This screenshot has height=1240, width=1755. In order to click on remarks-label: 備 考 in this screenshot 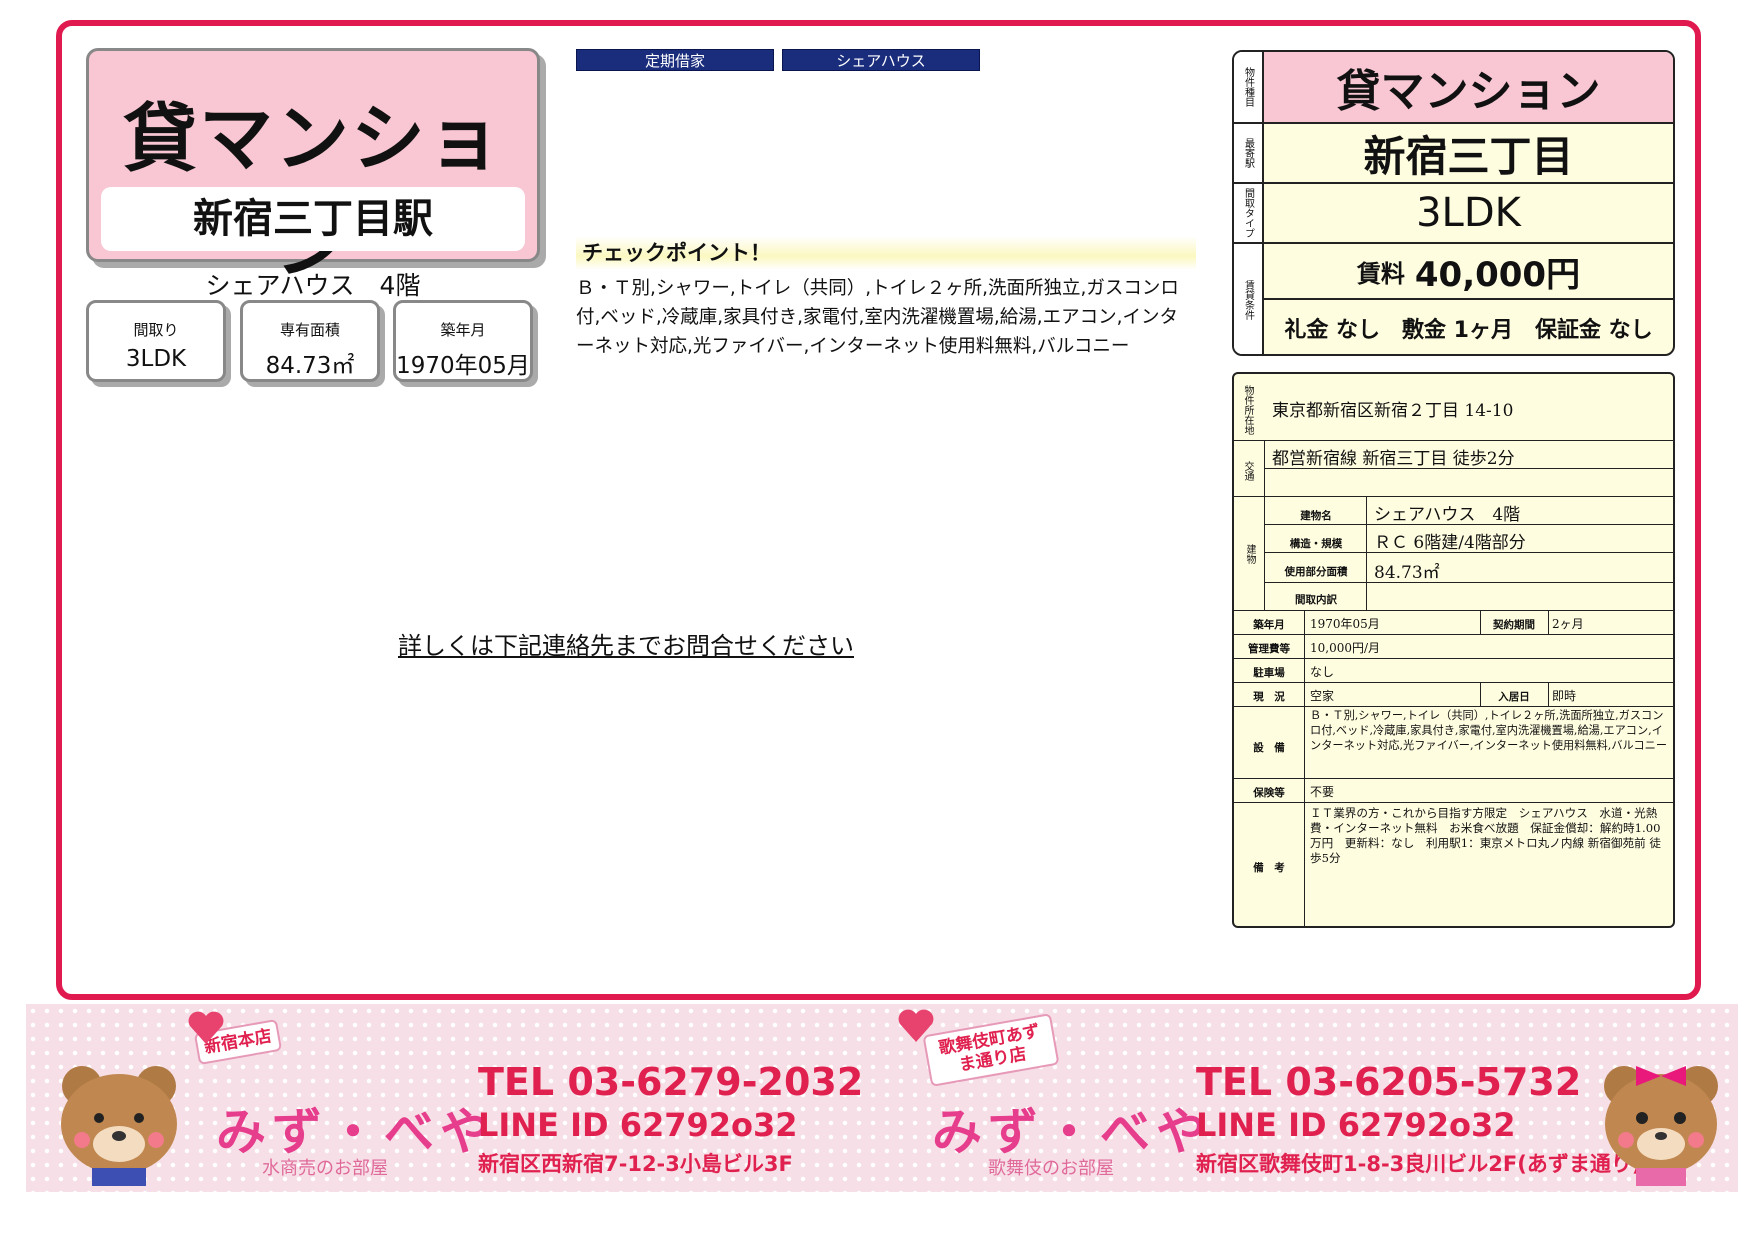, I will do `click(1269, 868)`.